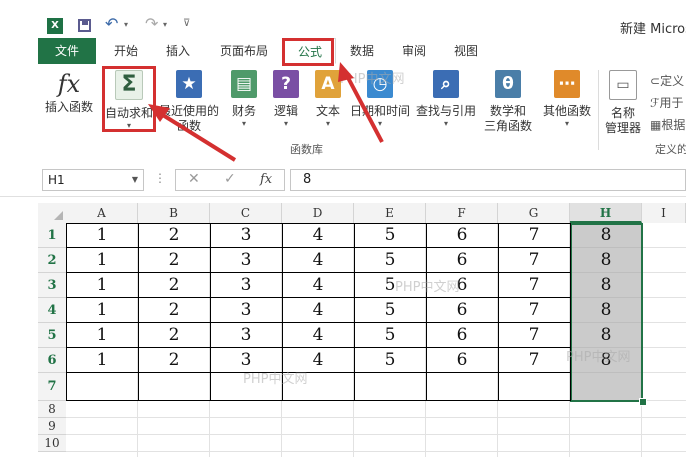  Describe the element at coordinates (196, 136) in the screenshot. I see `arrow-line-autosum` at that location.